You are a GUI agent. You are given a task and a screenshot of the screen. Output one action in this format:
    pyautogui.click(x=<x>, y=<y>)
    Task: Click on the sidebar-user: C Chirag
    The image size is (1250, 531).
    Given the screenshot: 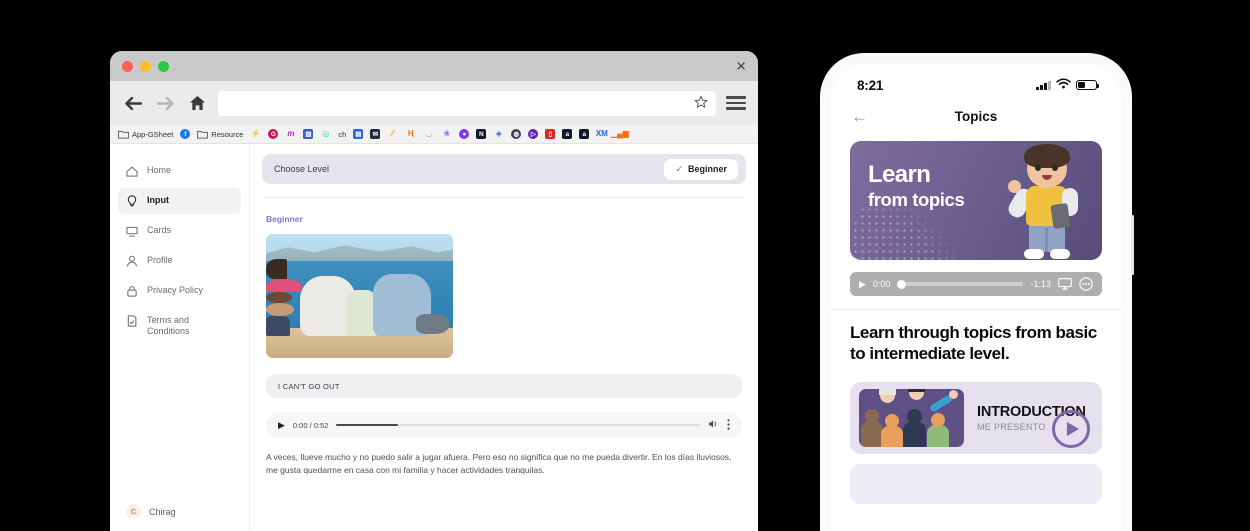 What is the action you would take?
    pyautogui.click(x=179, y=511)
    